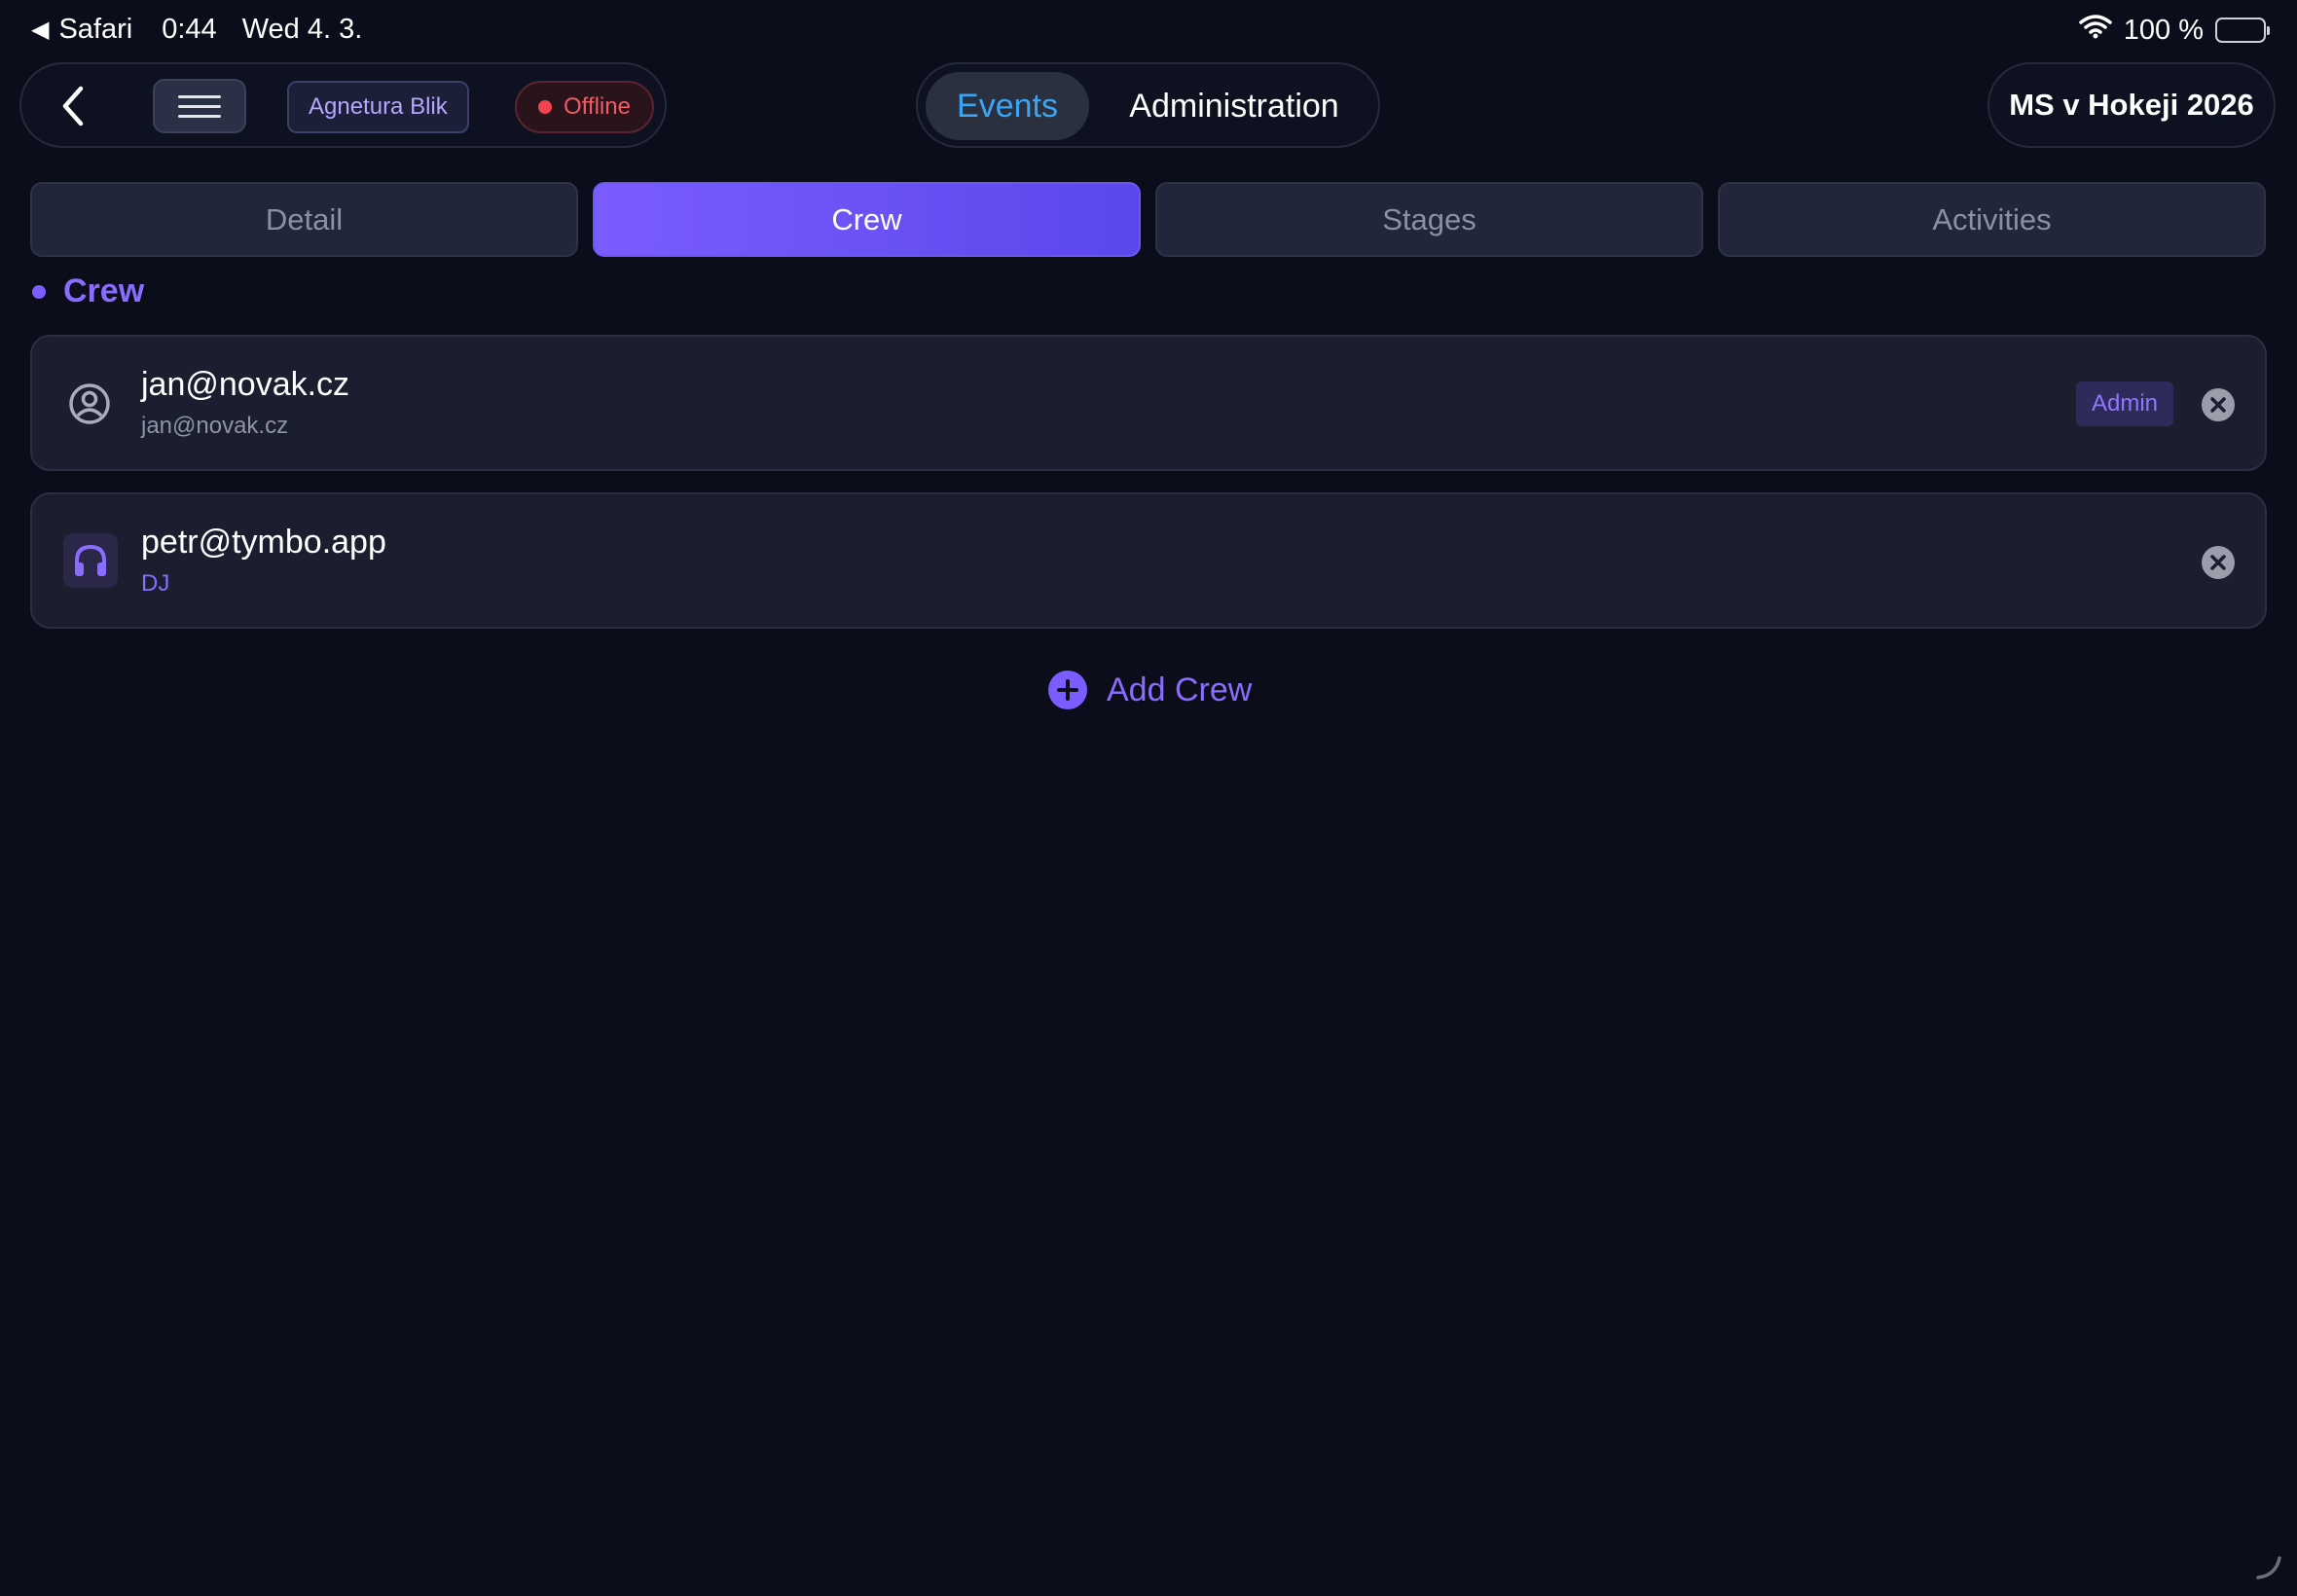 The width and height of the screenshot is (2297, 1596). I want to click on connection-status-label: Offline, so click(597, 106).